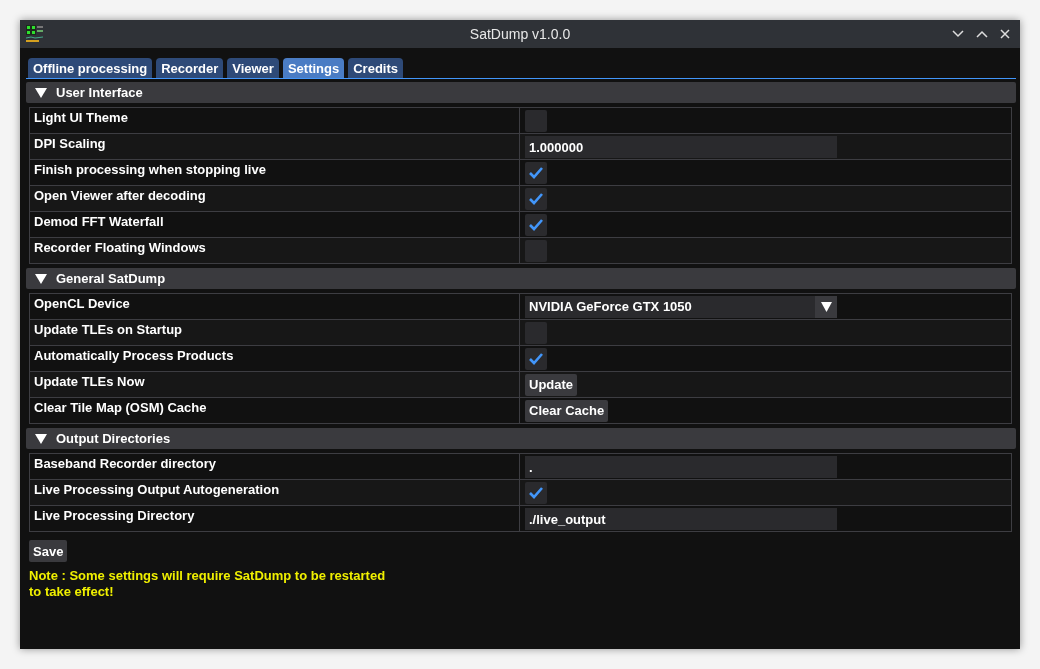 Image resolution: width=1040 pixels, height=669 pixels. I want to click on section-title: User Interface, so click(99, 92).